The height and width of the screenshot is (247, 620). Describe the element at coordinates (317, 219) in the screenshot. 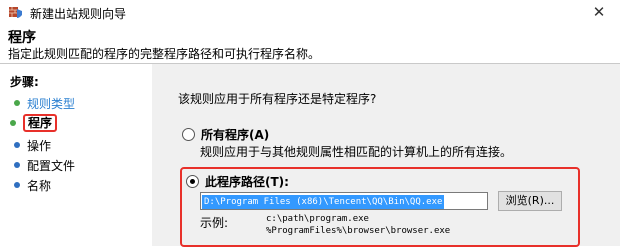

I see `example-path-1: c:\path\program.exe` at that location.